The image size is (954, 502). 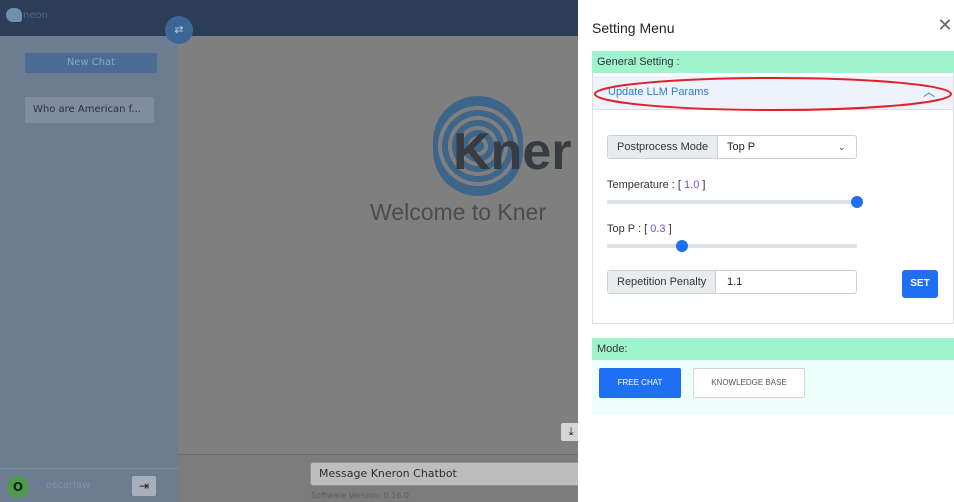 What do you see at coordinates (289, 18) in the screenshot?
I see `app-topbar: neon` at bounding box center [289, 18].